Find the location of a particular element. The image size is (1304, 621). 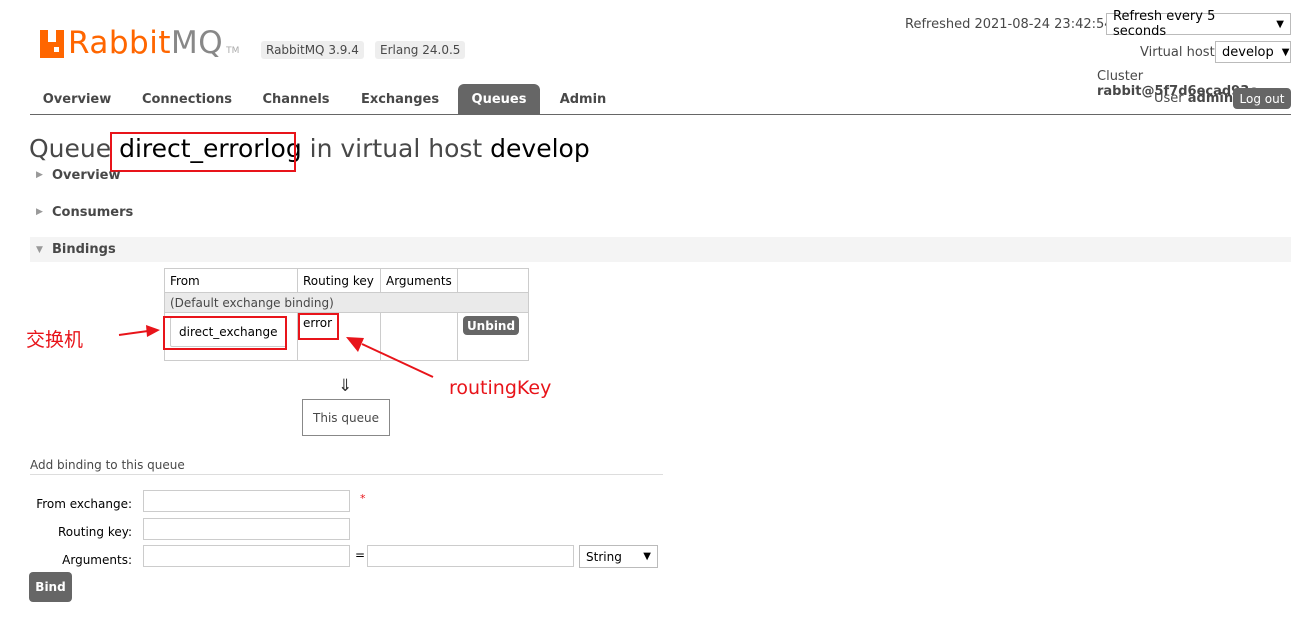

argument-type-value: String is located at coordinates (604, 556).